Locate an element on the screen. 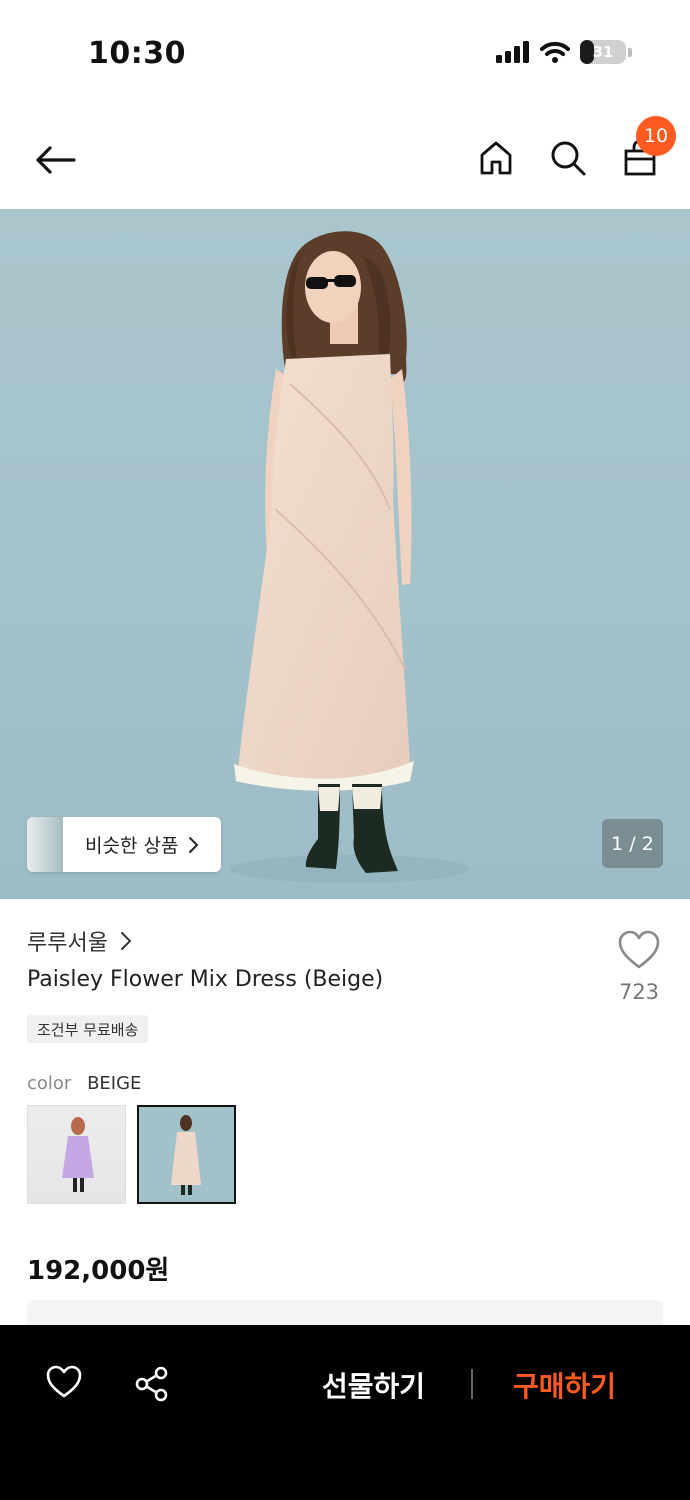 Image resolution: width=690 pixels, height=1500 pixels. buy-button: 구매하기 is located at coordinates (564, 1385).